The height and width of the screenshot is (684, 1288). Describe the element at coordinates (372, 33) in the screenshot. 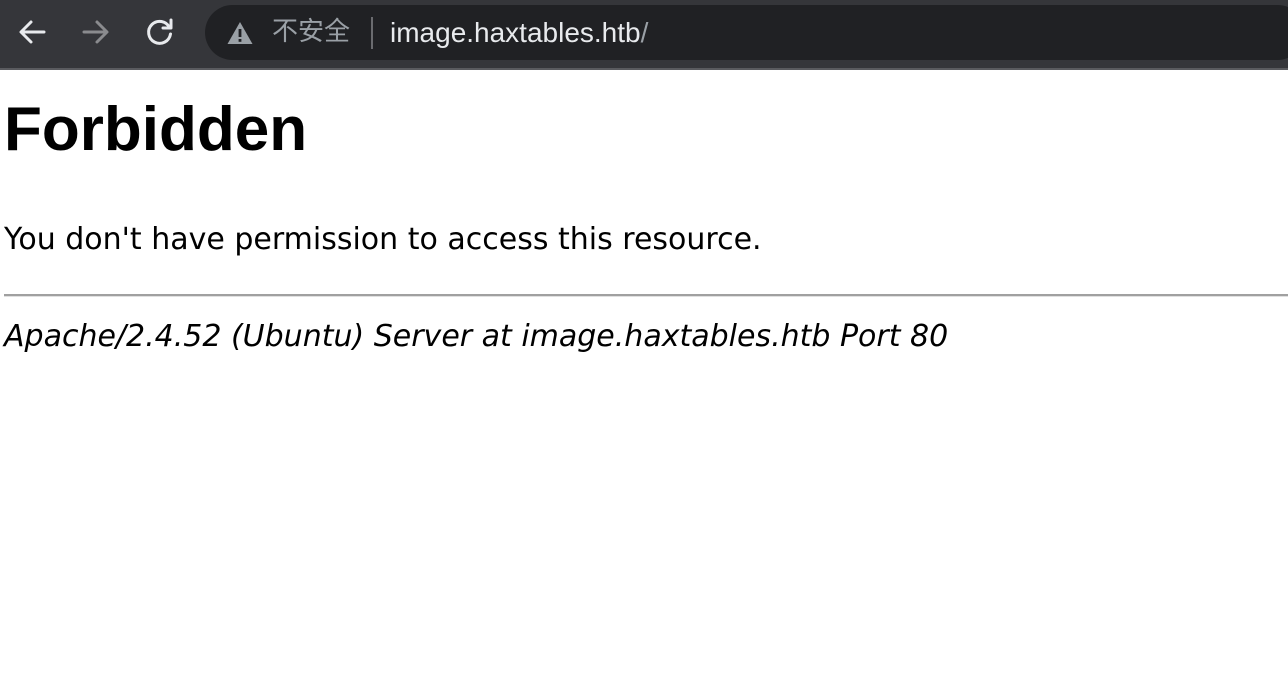

I see `omnibox-divider` at that location.